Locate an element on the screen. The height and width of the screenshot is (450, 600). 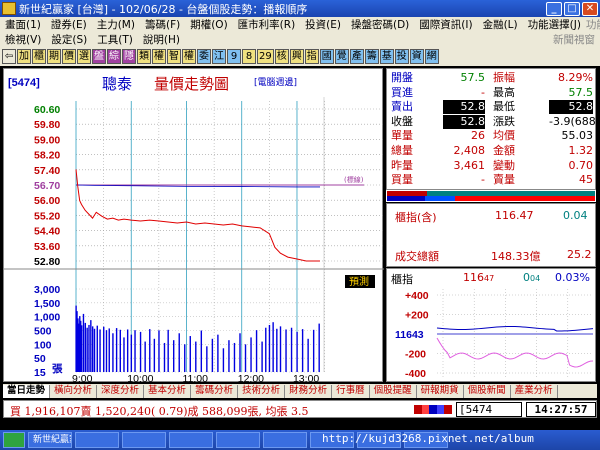
stock-name: 聰泰 is located at coordinates (117, 84).